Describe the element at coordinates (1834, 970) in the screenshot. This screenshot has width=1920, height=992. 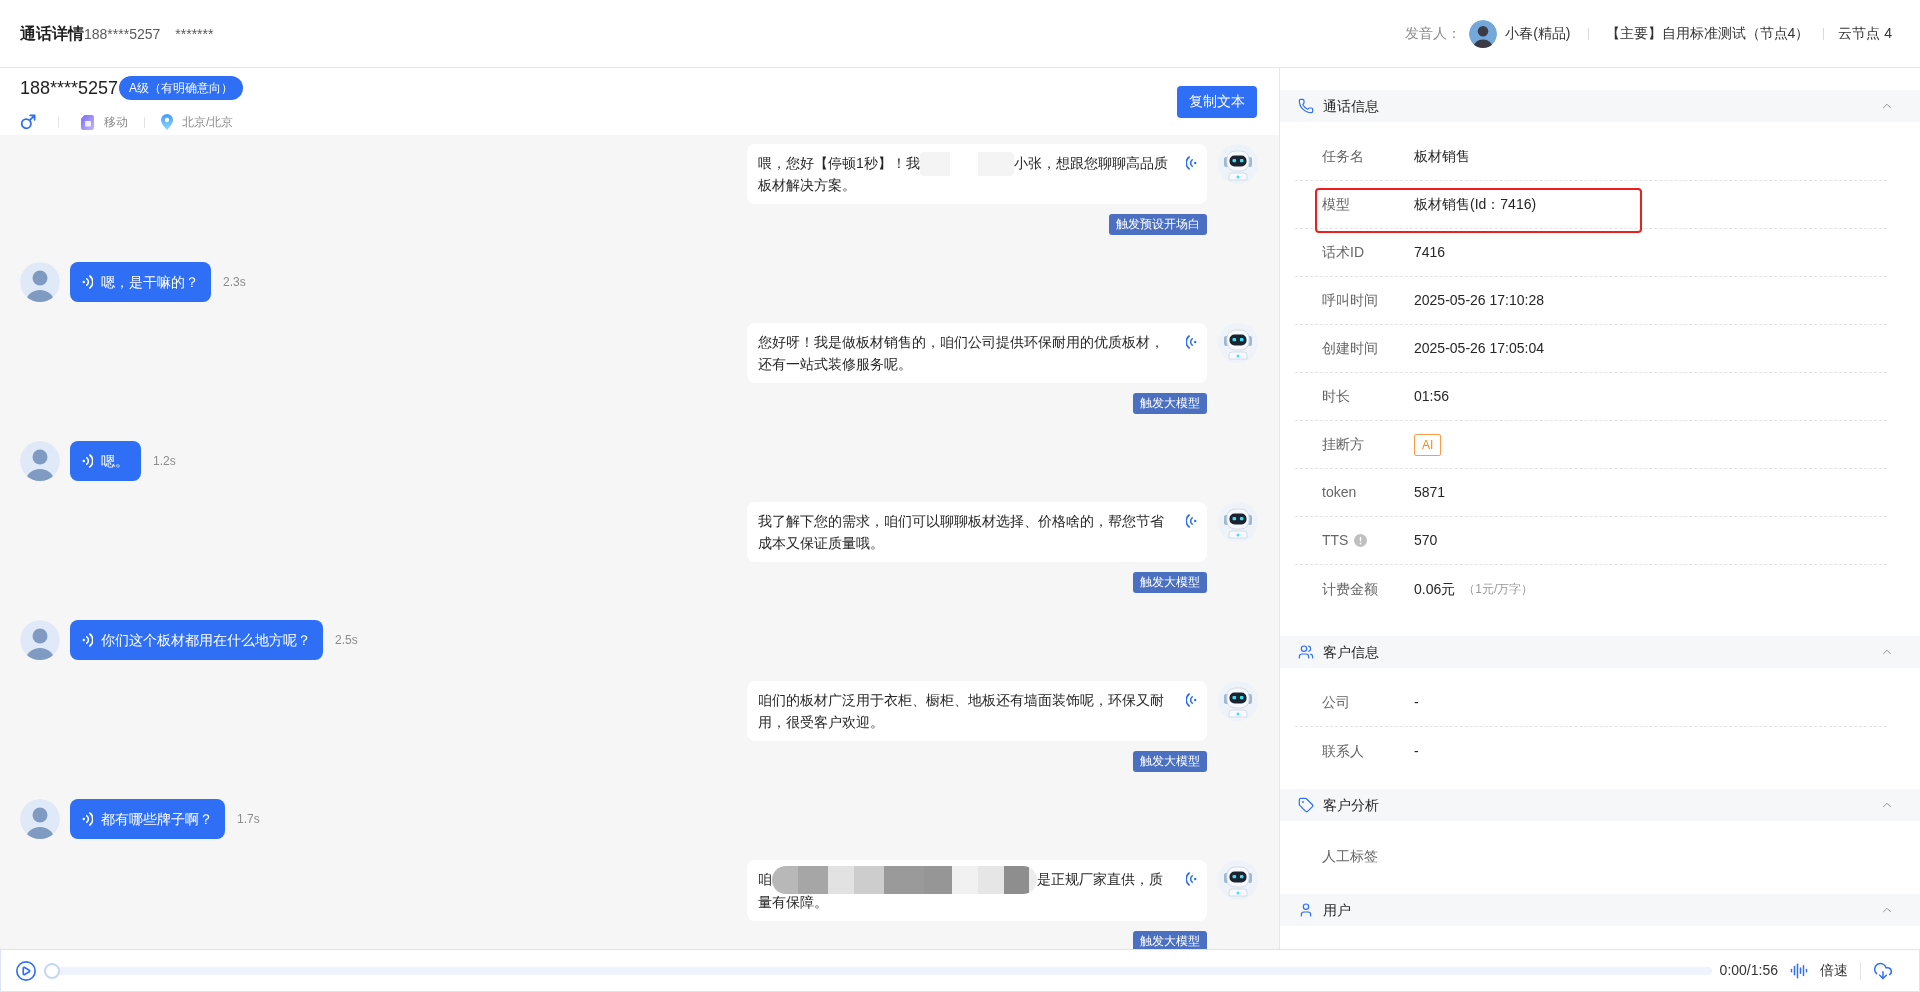
I see `playback-speed-button: 倍速` at that location.